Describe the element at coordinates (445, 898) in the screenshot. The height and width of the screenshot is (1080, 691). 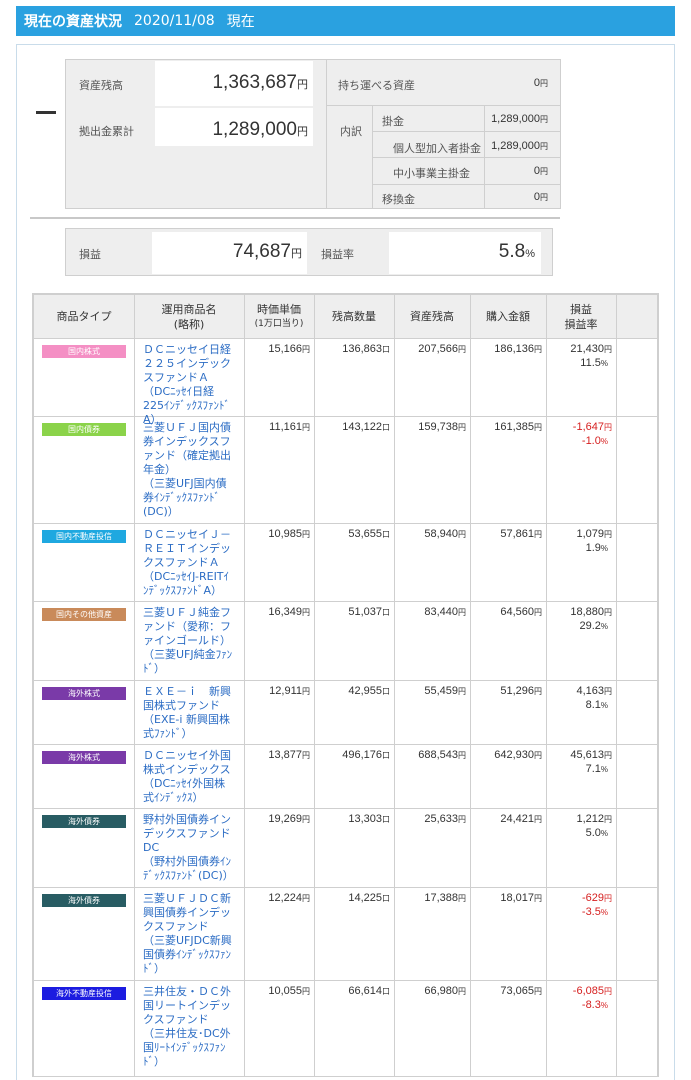
I see `asset-balance-value: 17,388円` at that location.